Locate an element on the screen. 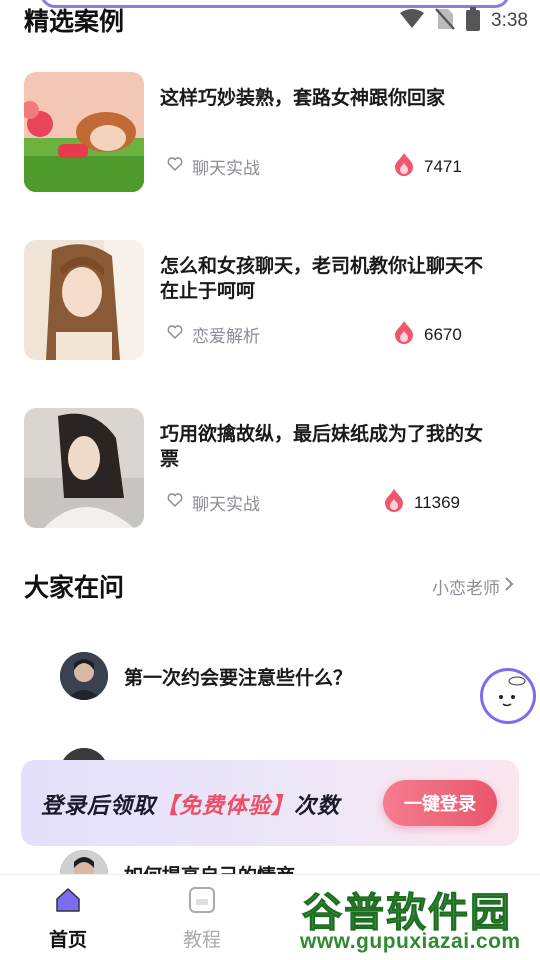 Image resolution: width=540 pixels, height=960 pixels. case-hot-count: 6670 is located at coordinates (428, 334).